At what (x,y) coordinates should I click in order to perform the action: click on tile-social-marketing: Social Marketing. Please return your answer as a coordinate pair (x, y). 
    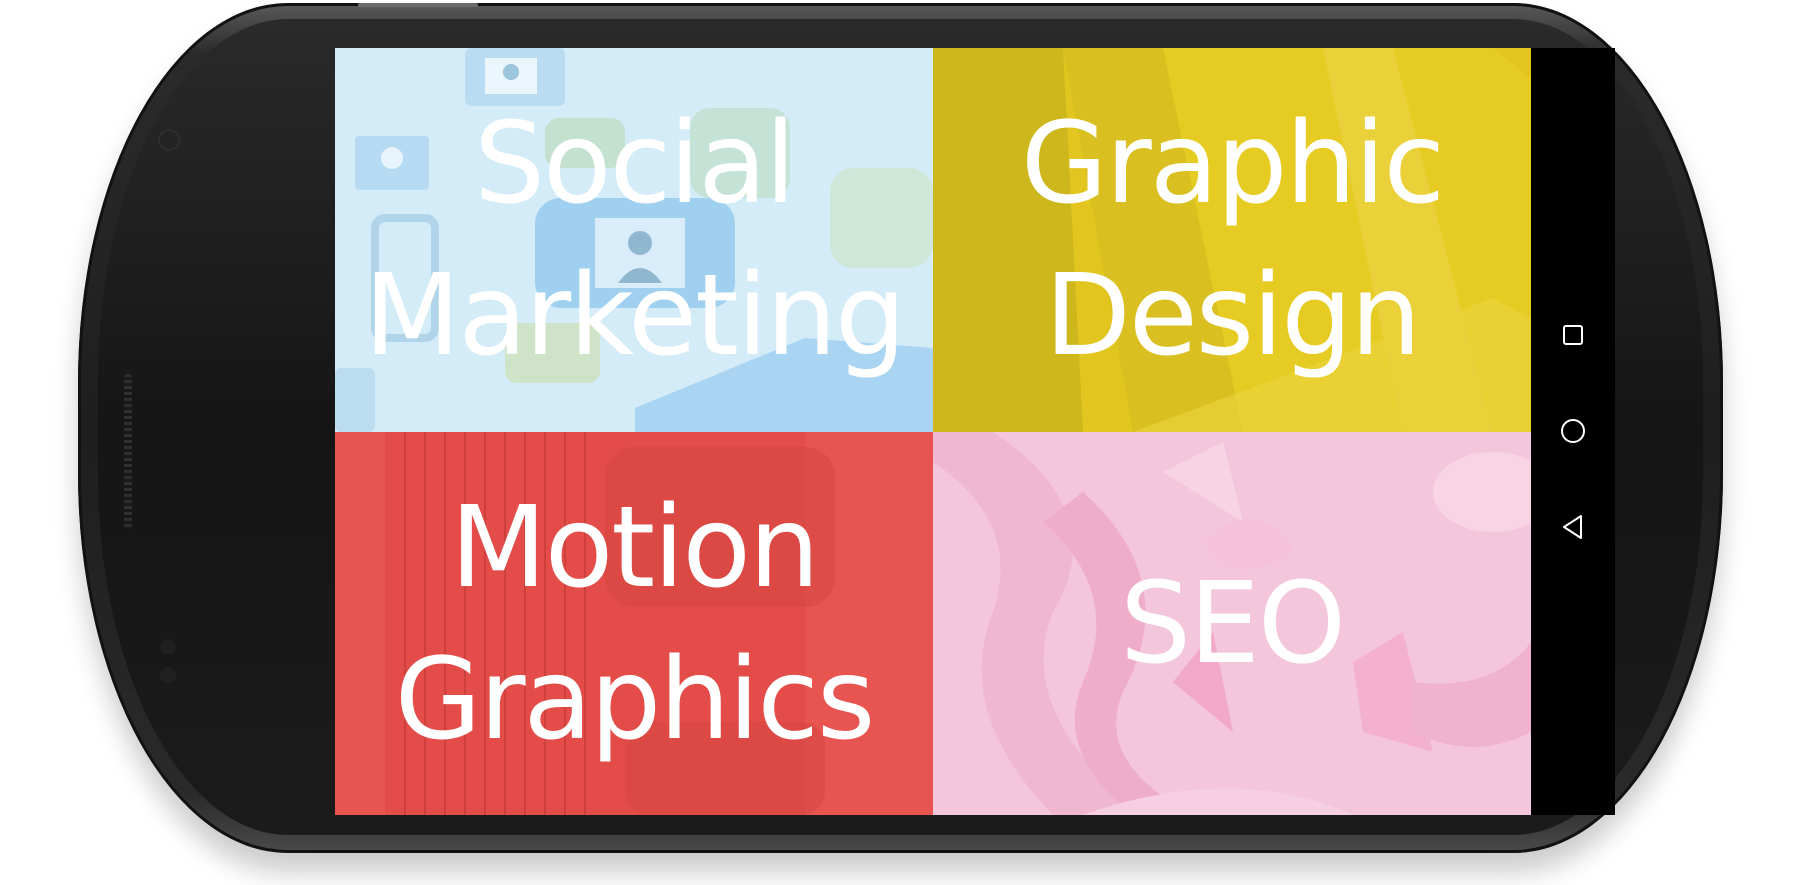
    Looking at the image, I should click on (634, 240).